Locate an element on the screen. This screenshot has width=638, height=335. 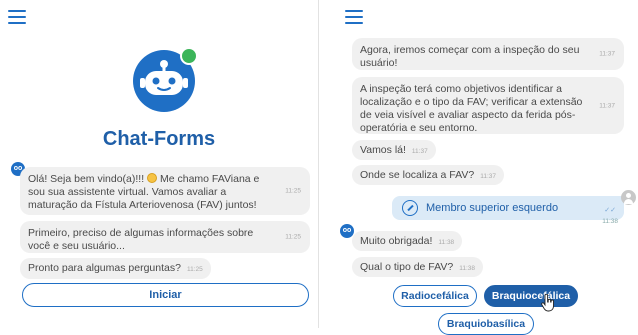
user-reply-text: Membro superior esquerdo is located at coordinates (492, 208).